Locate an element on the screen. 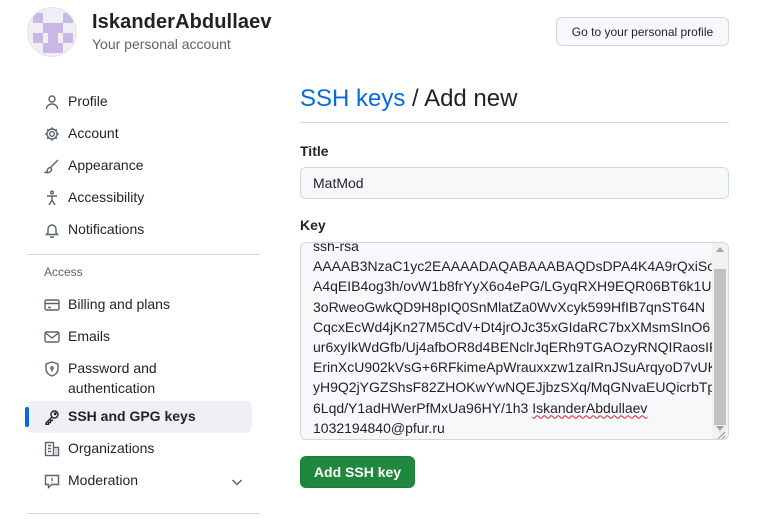  sidebar-item-label-line1: Password and is located at coordinates (112, 368).